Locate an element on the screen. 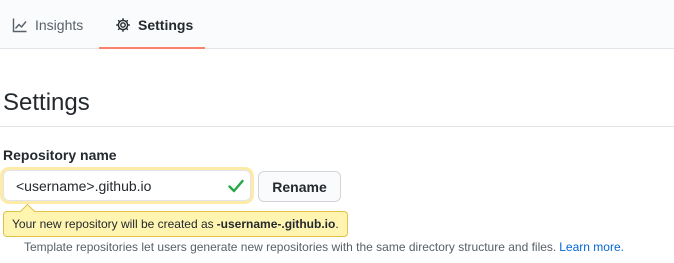 This screenshot has width=674, height=263. title-divider is located at coordinates (337, 126).